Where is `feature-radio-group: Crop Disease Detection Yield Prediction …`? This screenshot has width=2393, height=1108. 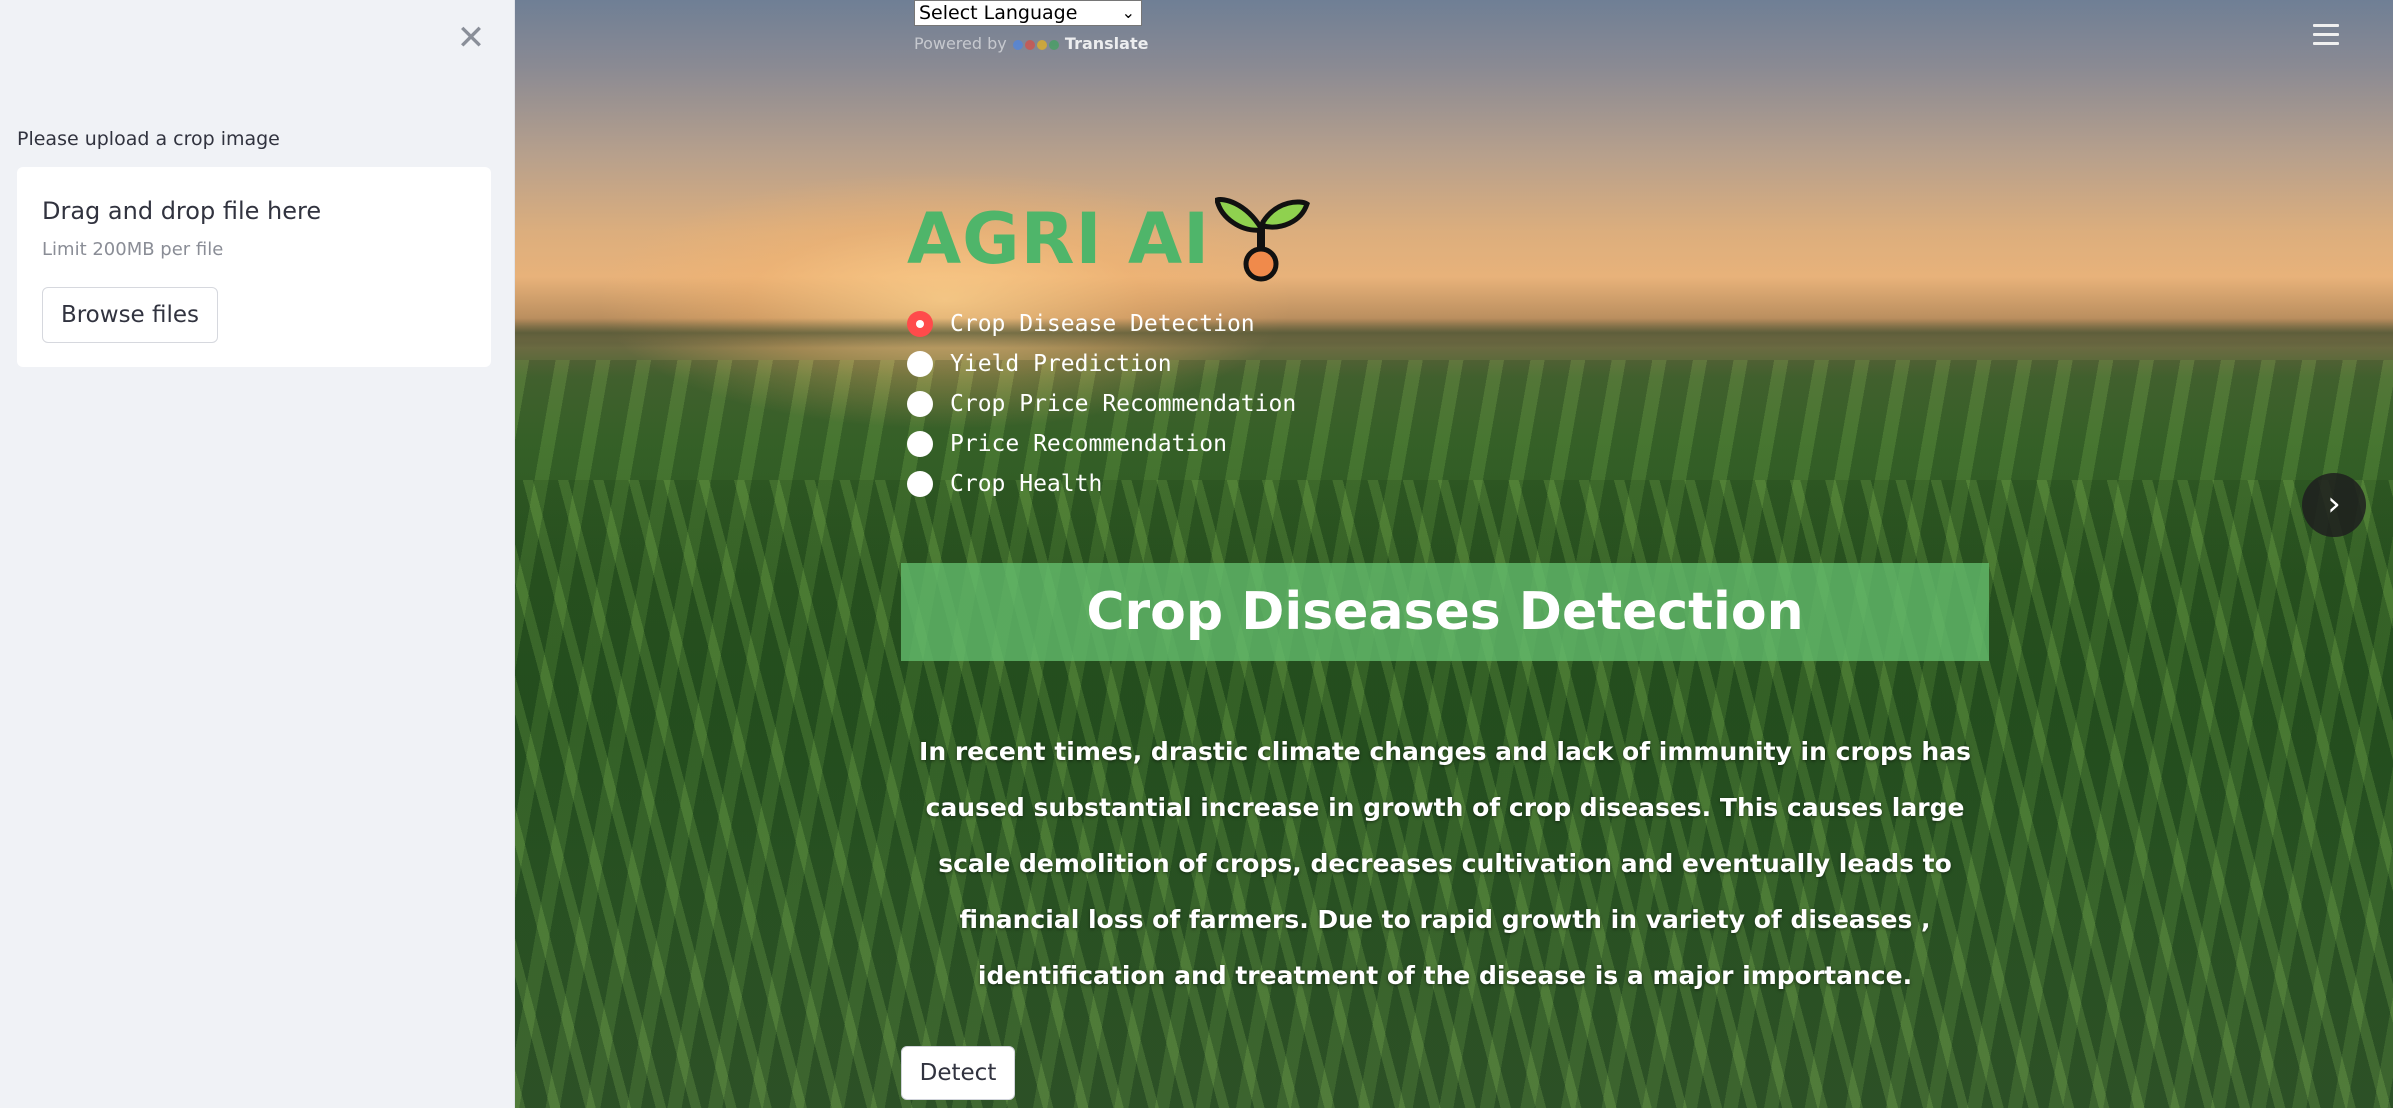
feature-radio-group: Crop Disease Detection Yield Prediction … is located at coordinates (1101, 404).